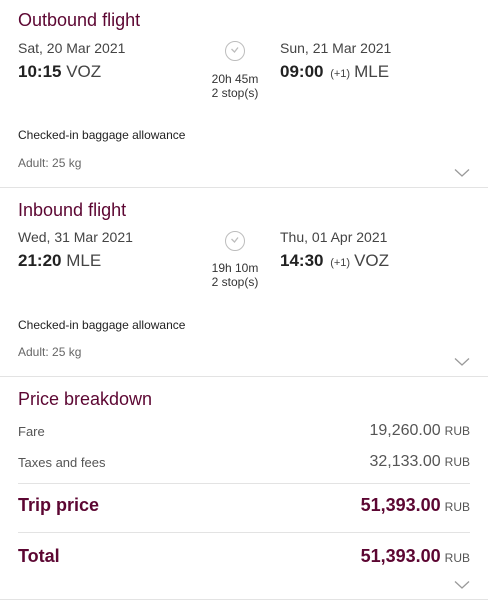 This screenshot has width=488, height=600. What do you see at coordinates (340, 263) in the screenshot?
I see `inbound-next-day-indicator: (+1)` at bounding box center [340, 263].